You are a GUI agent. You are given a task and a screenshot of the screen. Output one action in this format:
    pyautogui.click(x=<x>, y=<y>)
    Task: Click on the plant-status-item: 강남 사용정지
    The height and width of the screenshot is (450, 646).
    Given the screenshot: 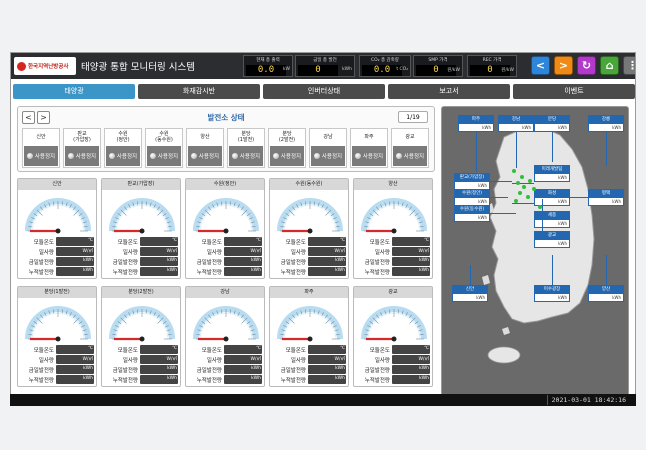 What is the action you would take?
    pyautogui.click(x=328, y=148)
    